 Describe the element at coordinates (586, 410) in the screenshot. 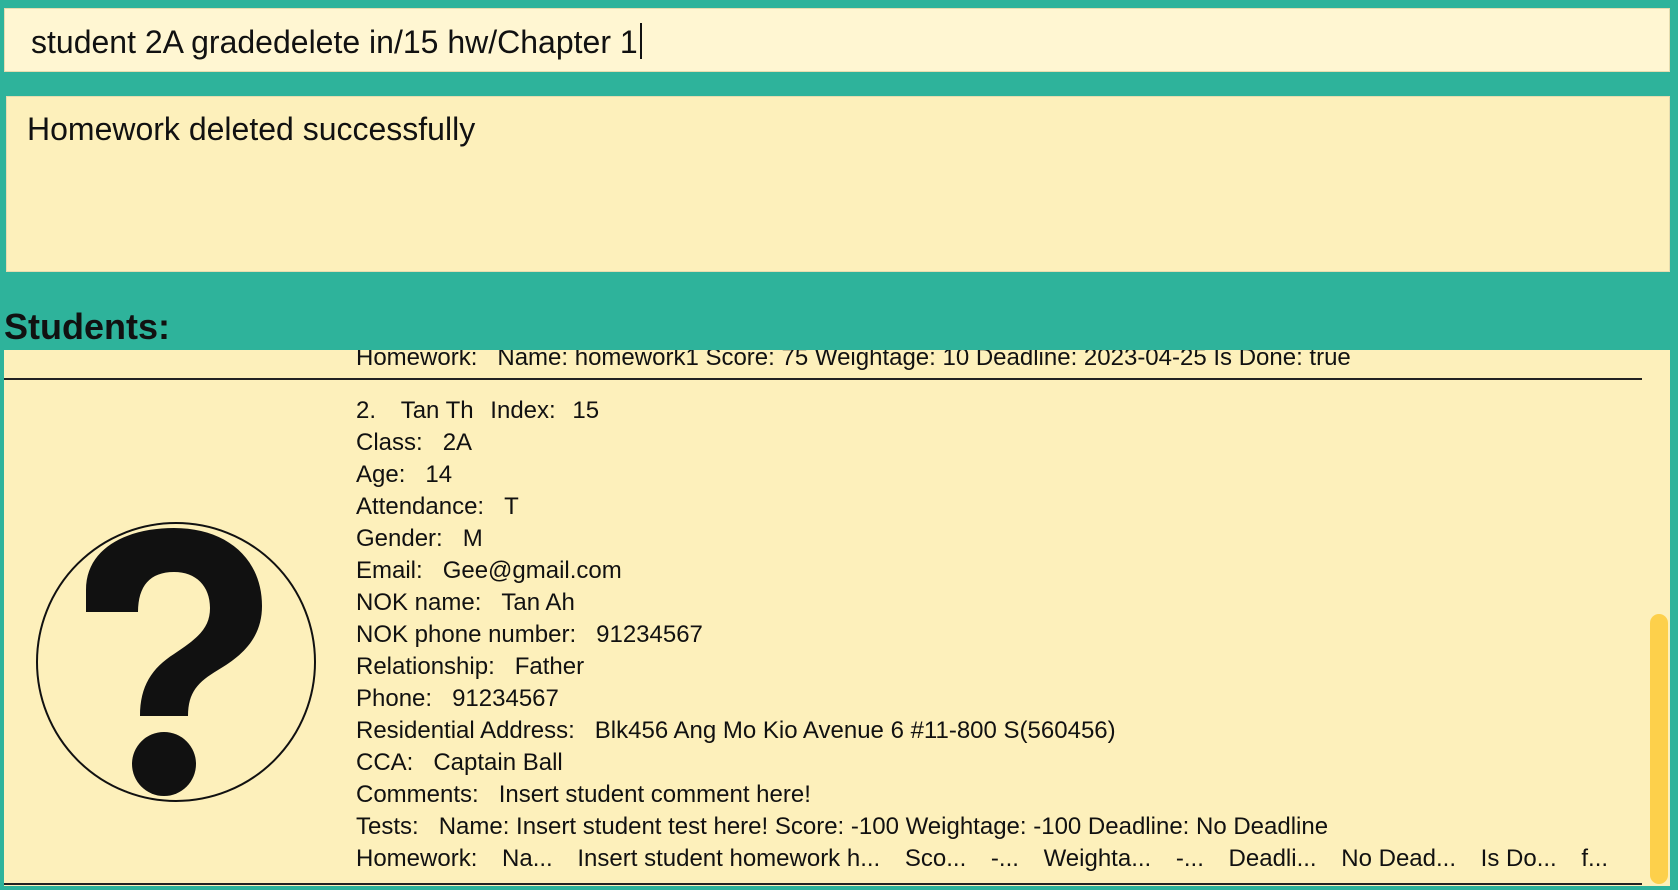

I see `index-value: 15` at that location.